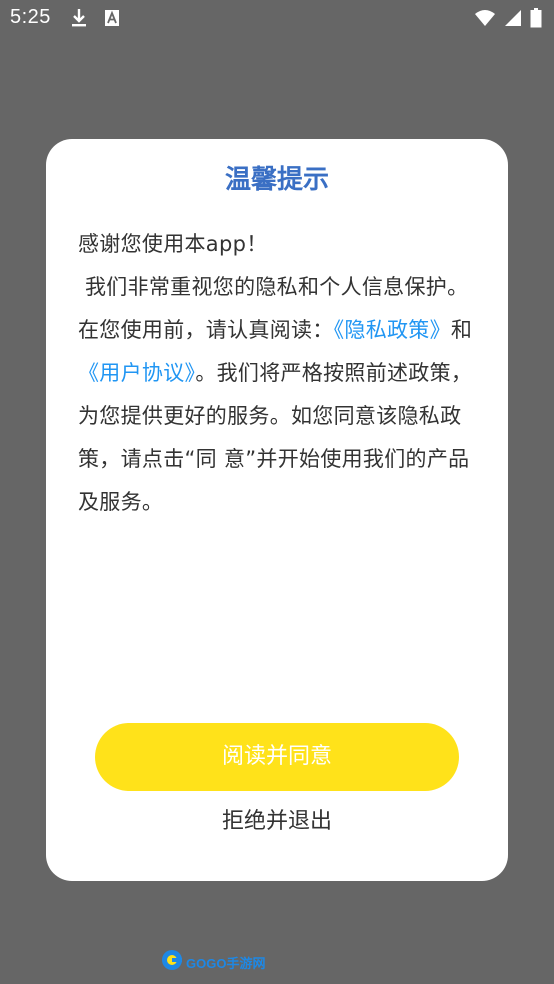 The width and height of the screenshot is (554, 984). What do you see at coordinates (461, 330) in the screenshot?
I see `and-text: 和` at bounding box center [461, 330].